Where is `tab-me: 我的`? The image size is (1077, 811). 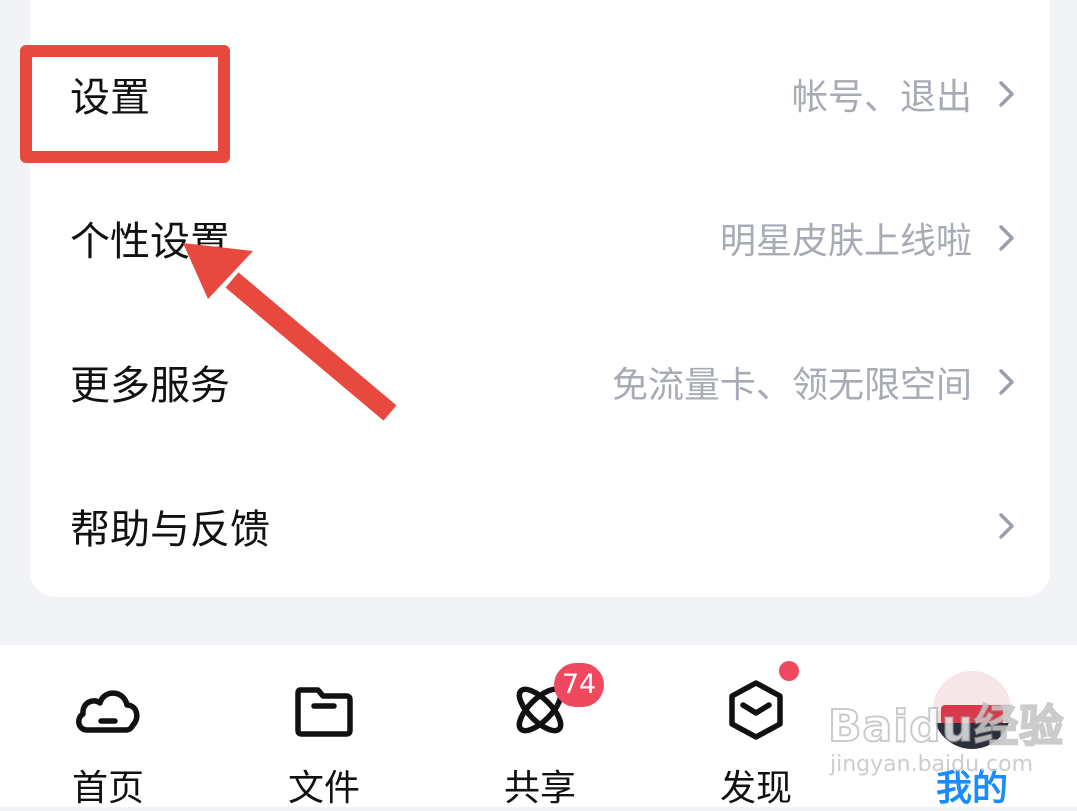 tab-me: 我的 is located at coordinates (972, 727).